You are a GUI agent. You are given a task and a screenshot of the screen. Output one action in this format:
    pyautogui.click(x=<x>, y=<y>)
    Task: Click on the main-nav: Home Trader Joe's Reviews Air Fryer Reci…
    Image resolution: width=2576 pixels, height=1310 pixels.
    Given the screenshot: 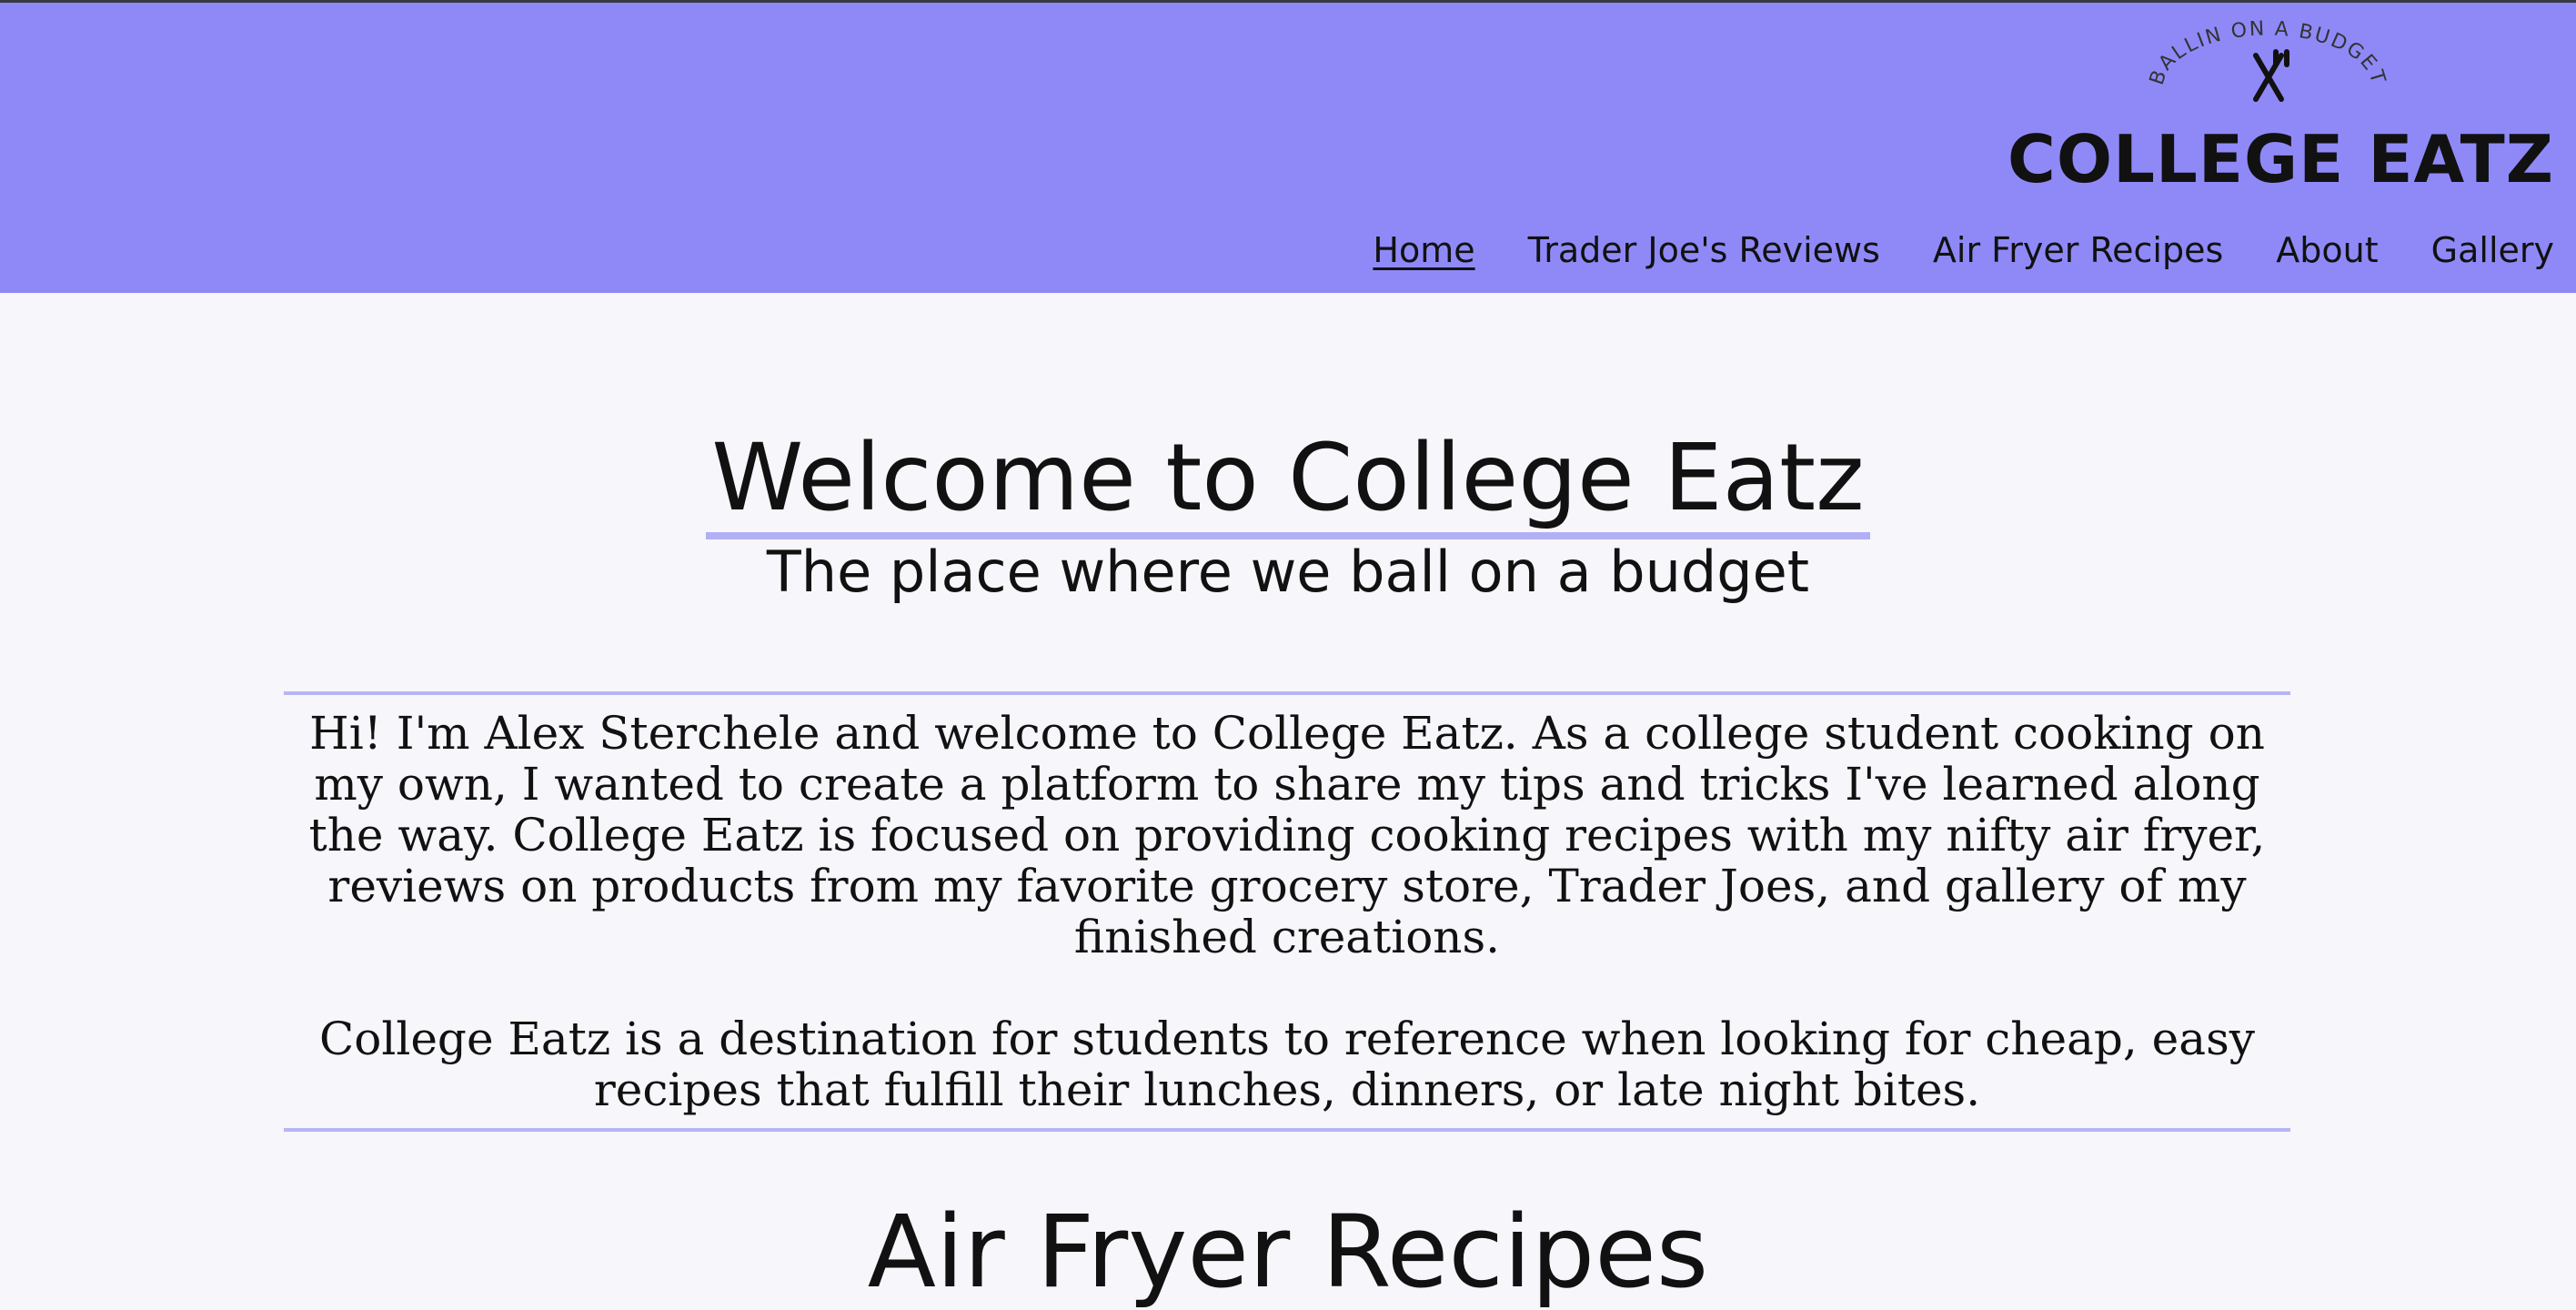 What is the action you would take?
    pyautogui.click(x=1963, y=250)
    